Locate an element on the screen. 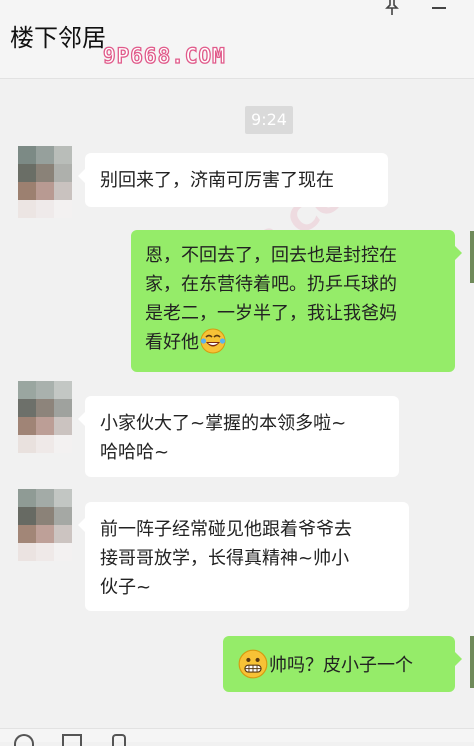  site-watermark: 9P668.COM is located at coordinates (164, 55).